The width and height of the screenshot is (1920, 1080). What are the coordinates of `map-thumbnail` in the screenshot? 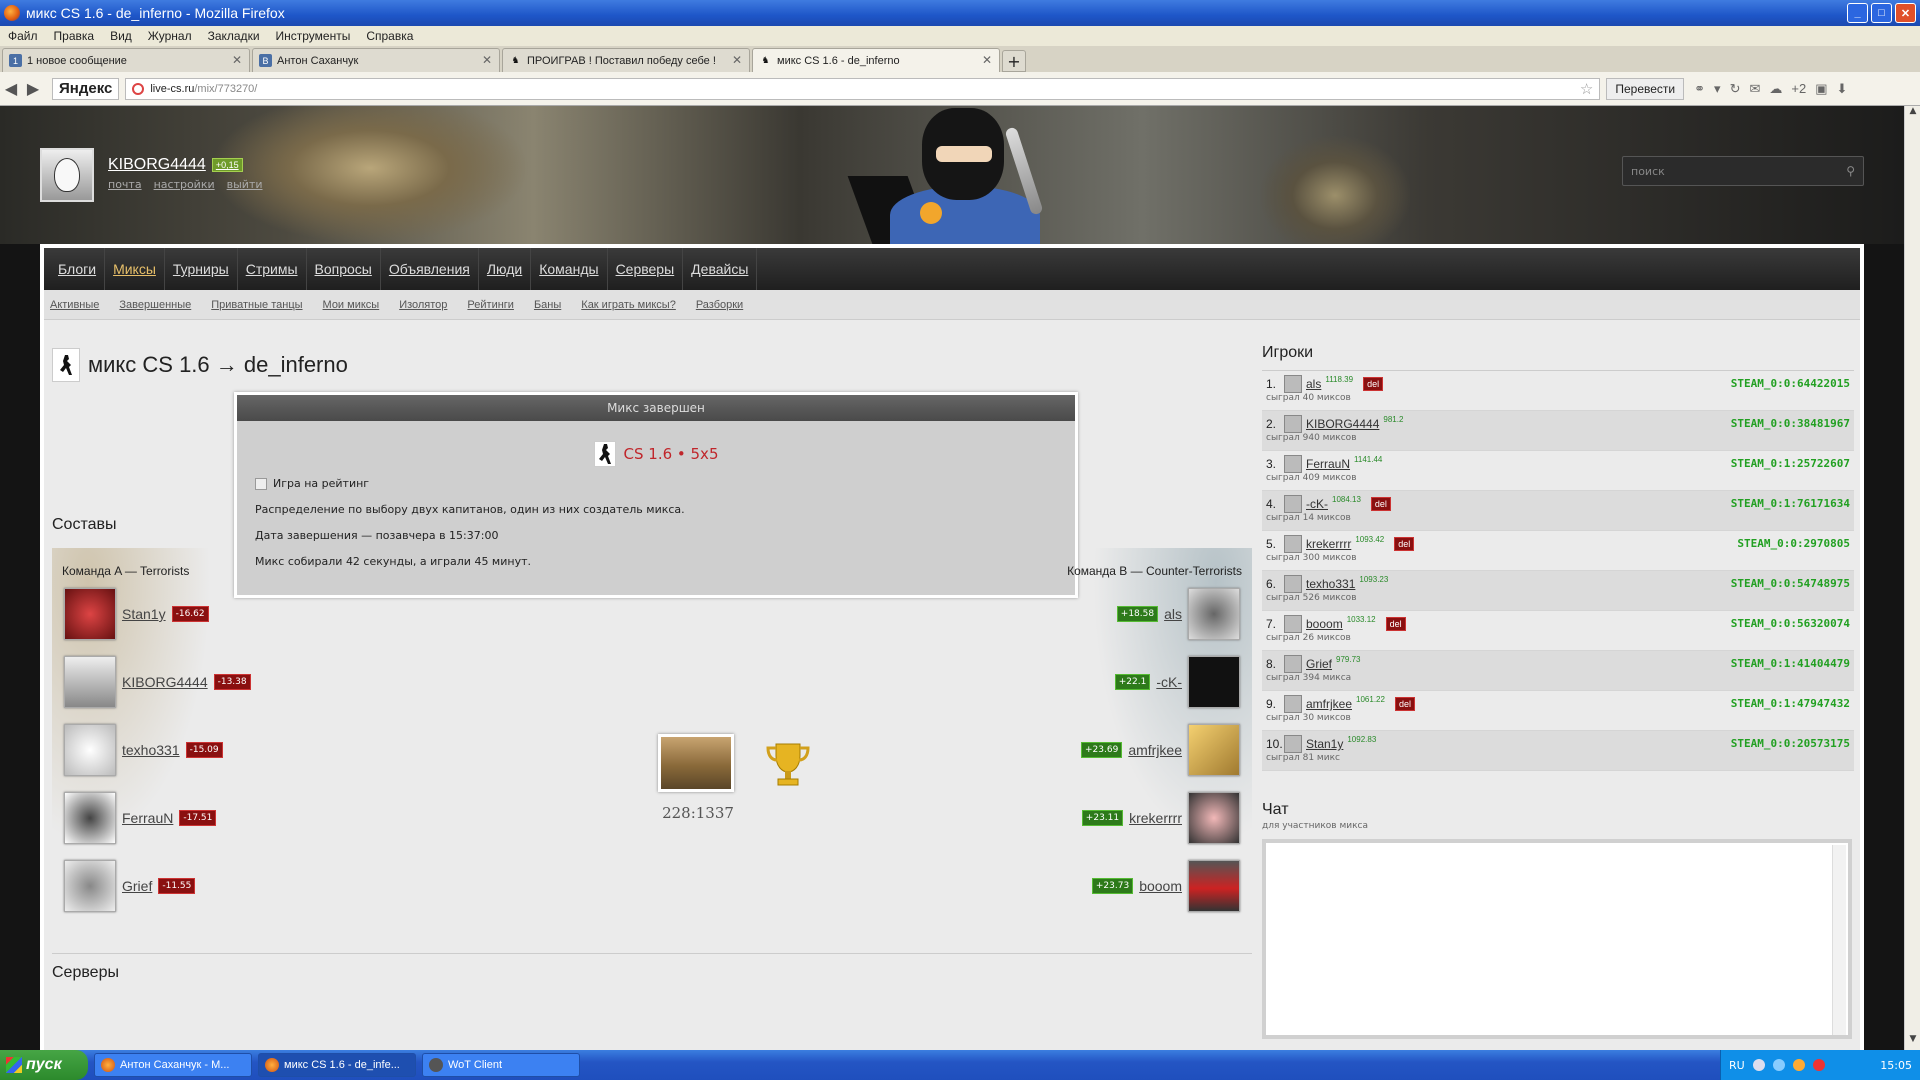 It's located at (696, 763).